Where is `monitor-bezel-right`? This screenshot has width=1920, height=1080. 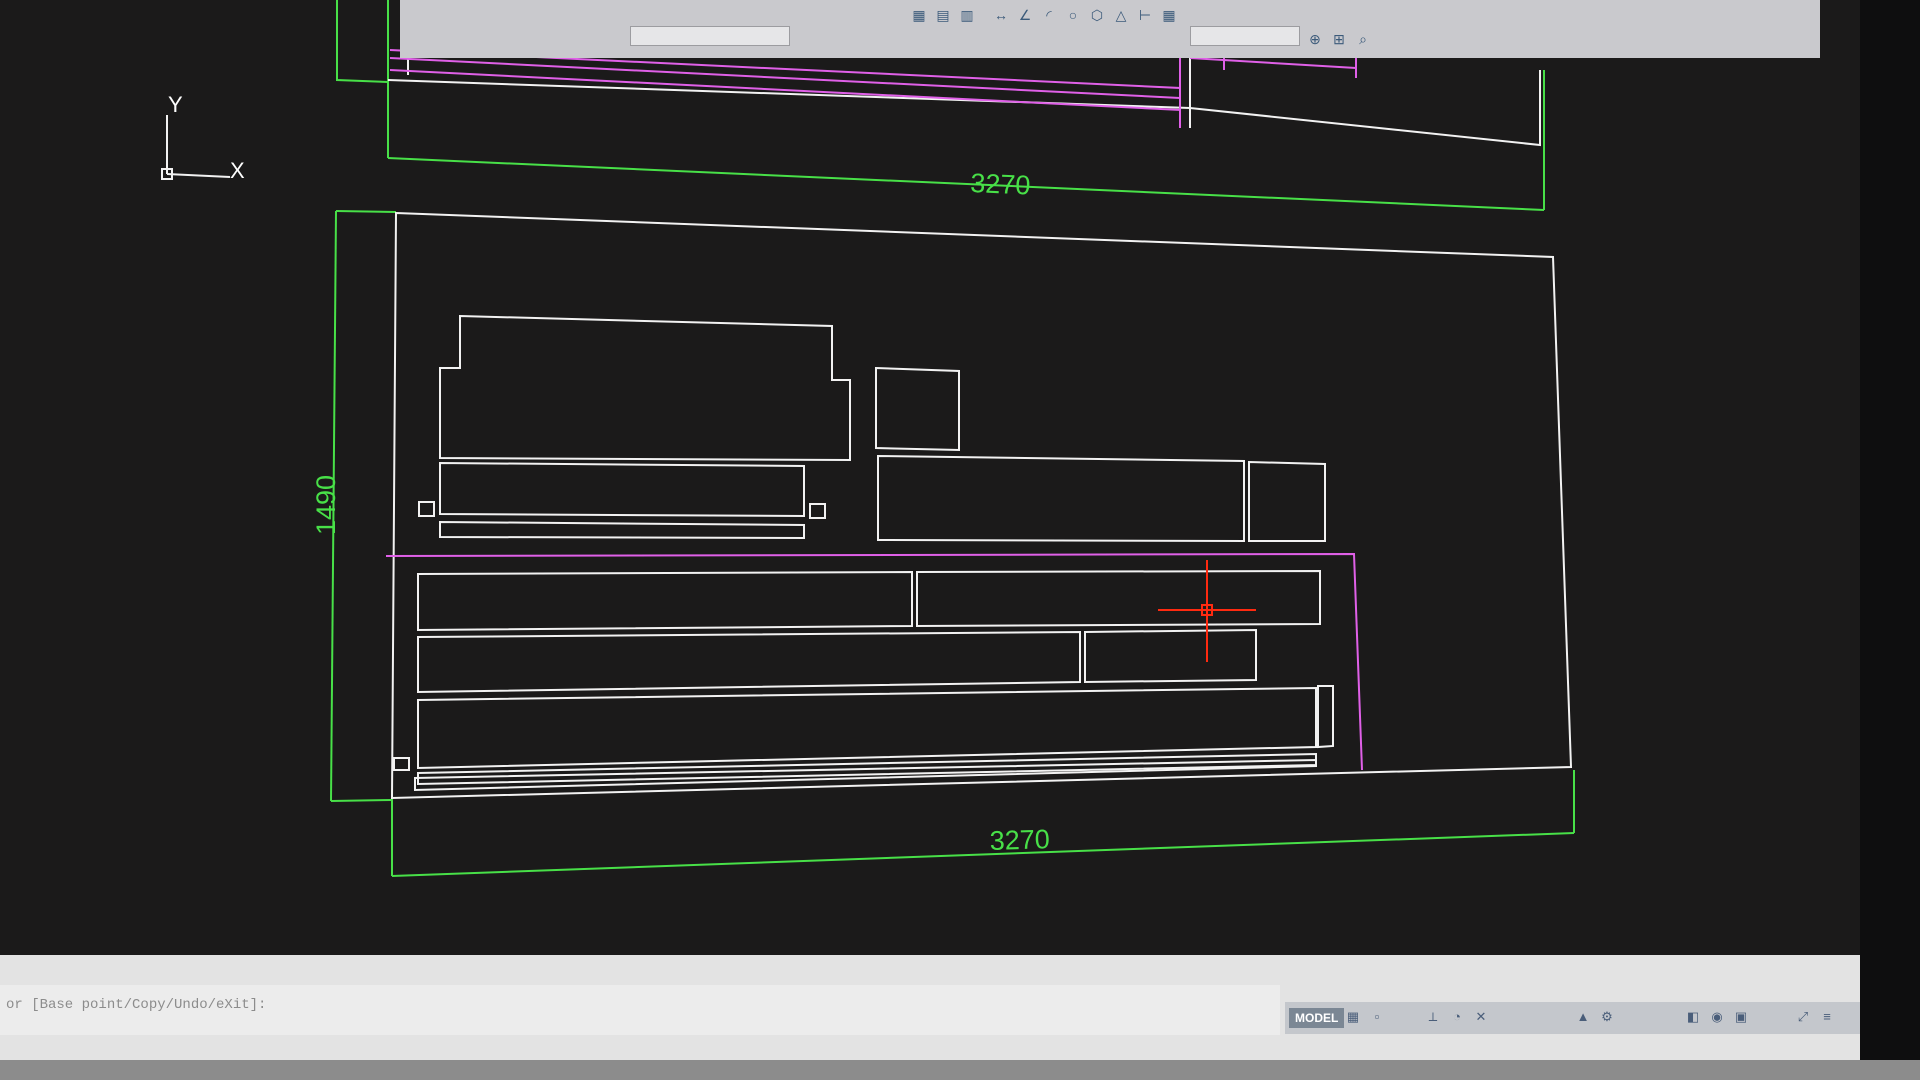
monitor-bezel-right is located at coordinates (1890, 540).